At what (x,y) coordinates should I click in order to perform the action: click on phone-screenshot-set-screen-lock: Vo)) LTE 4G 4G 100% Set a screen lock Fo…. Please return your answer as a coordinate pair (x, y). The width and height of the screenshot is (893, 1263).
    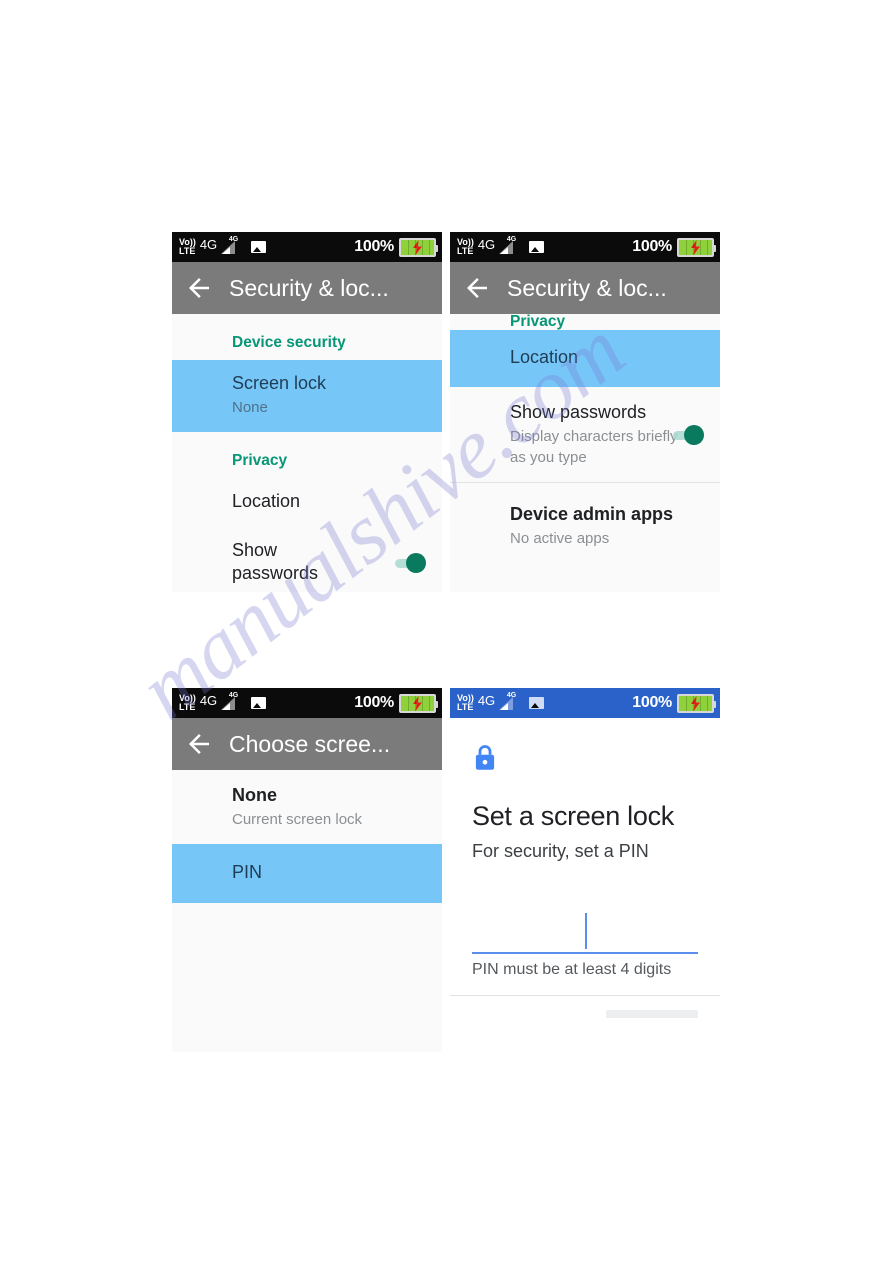
    Looking at the image, I should click on (585, 853).